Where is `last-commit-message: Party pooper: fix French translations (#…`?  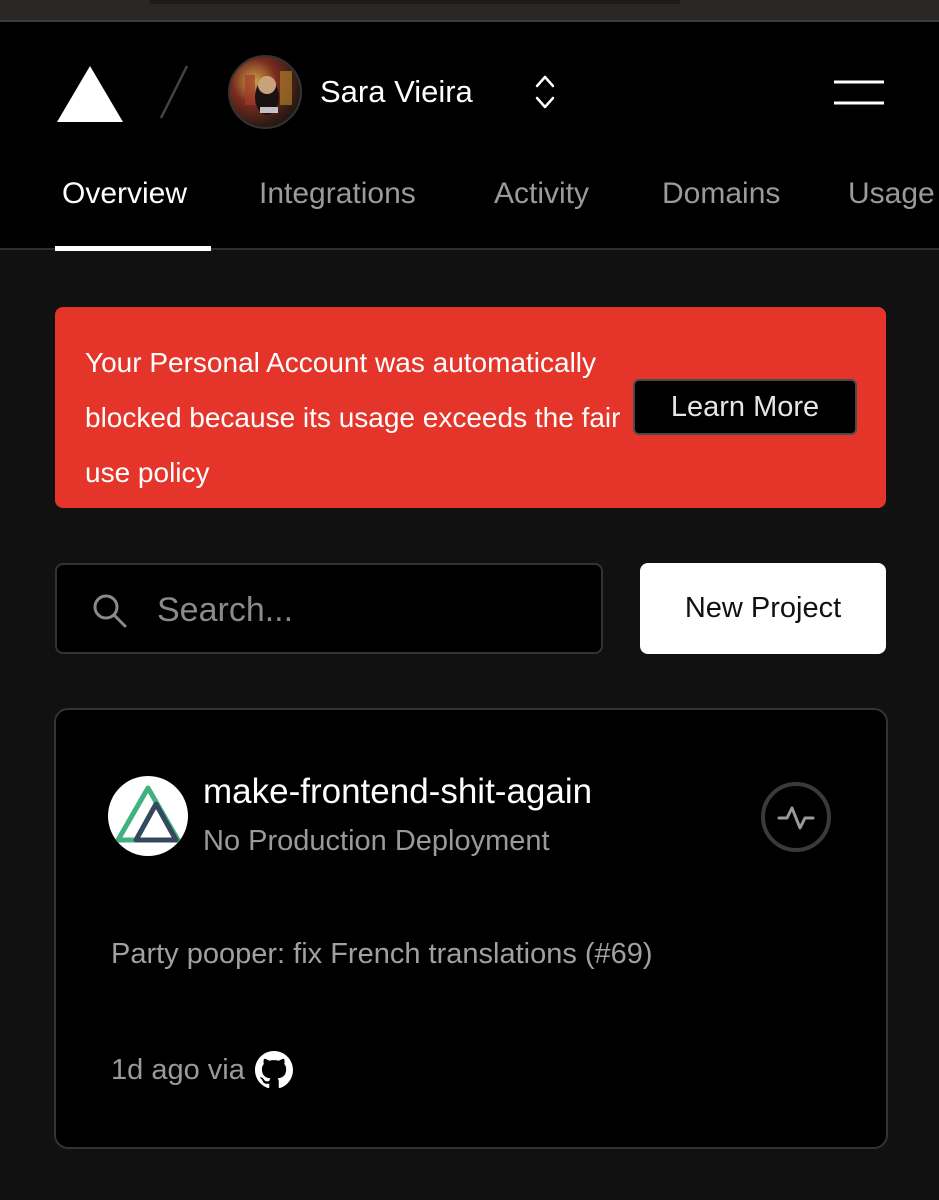
last-commit-message: Party pooper: fix French translations (#… is located at coordinates (382, 954).